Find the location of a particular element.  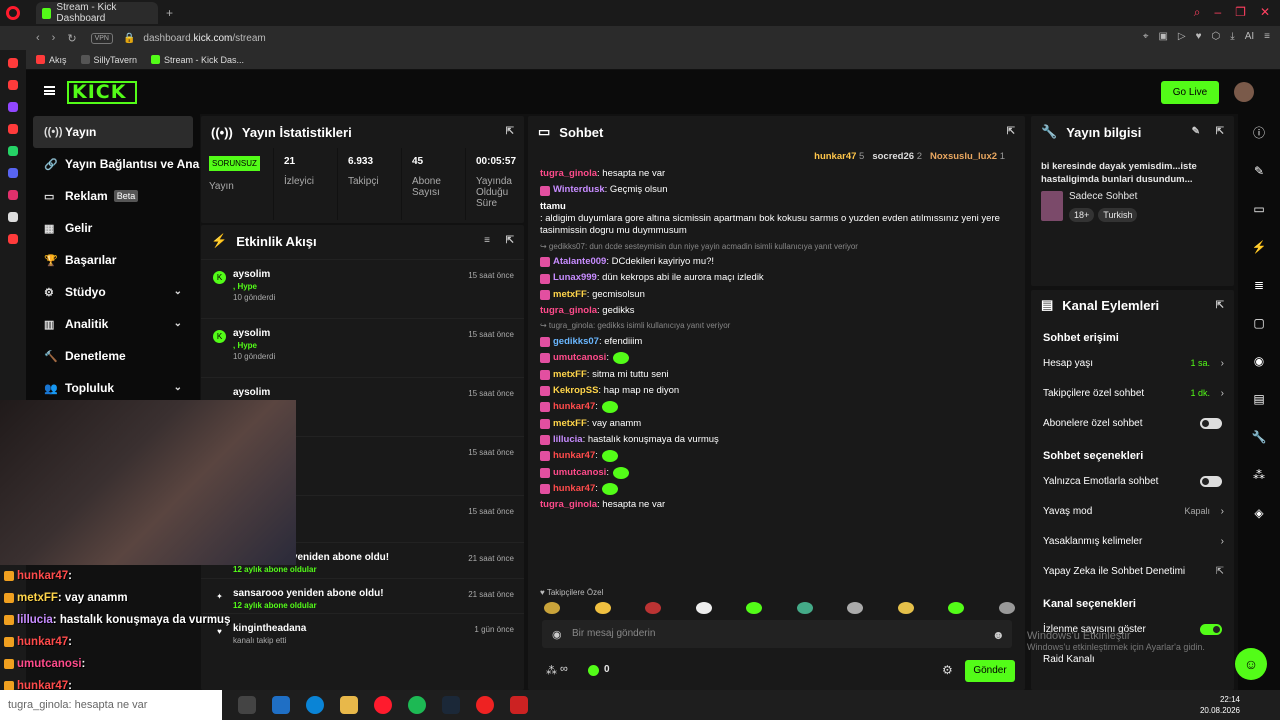

bolt-icon: ⚡ is located at coordinates (1259, 247).